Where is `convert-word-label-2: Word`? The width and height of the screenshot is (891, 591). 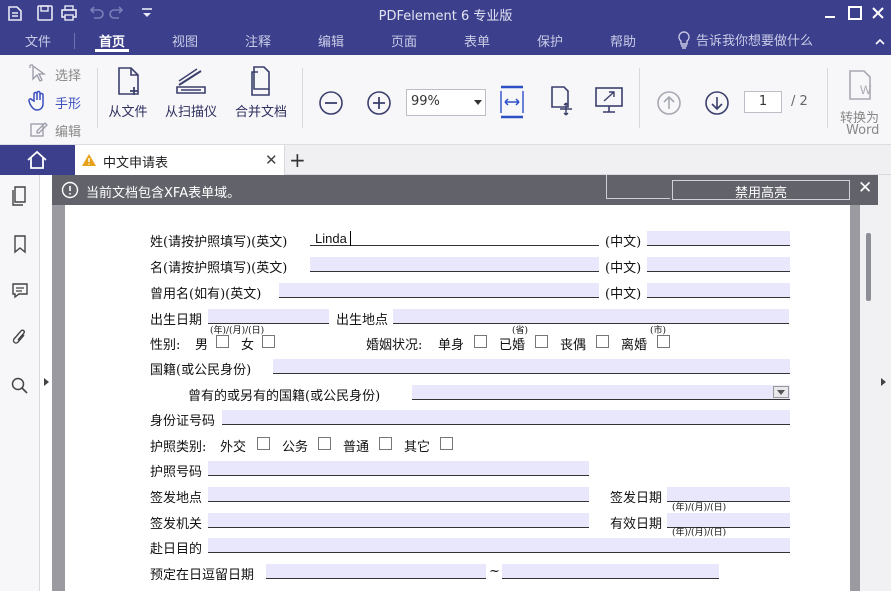 convert-word-label-2: Word is located at coordinates (862, 130).